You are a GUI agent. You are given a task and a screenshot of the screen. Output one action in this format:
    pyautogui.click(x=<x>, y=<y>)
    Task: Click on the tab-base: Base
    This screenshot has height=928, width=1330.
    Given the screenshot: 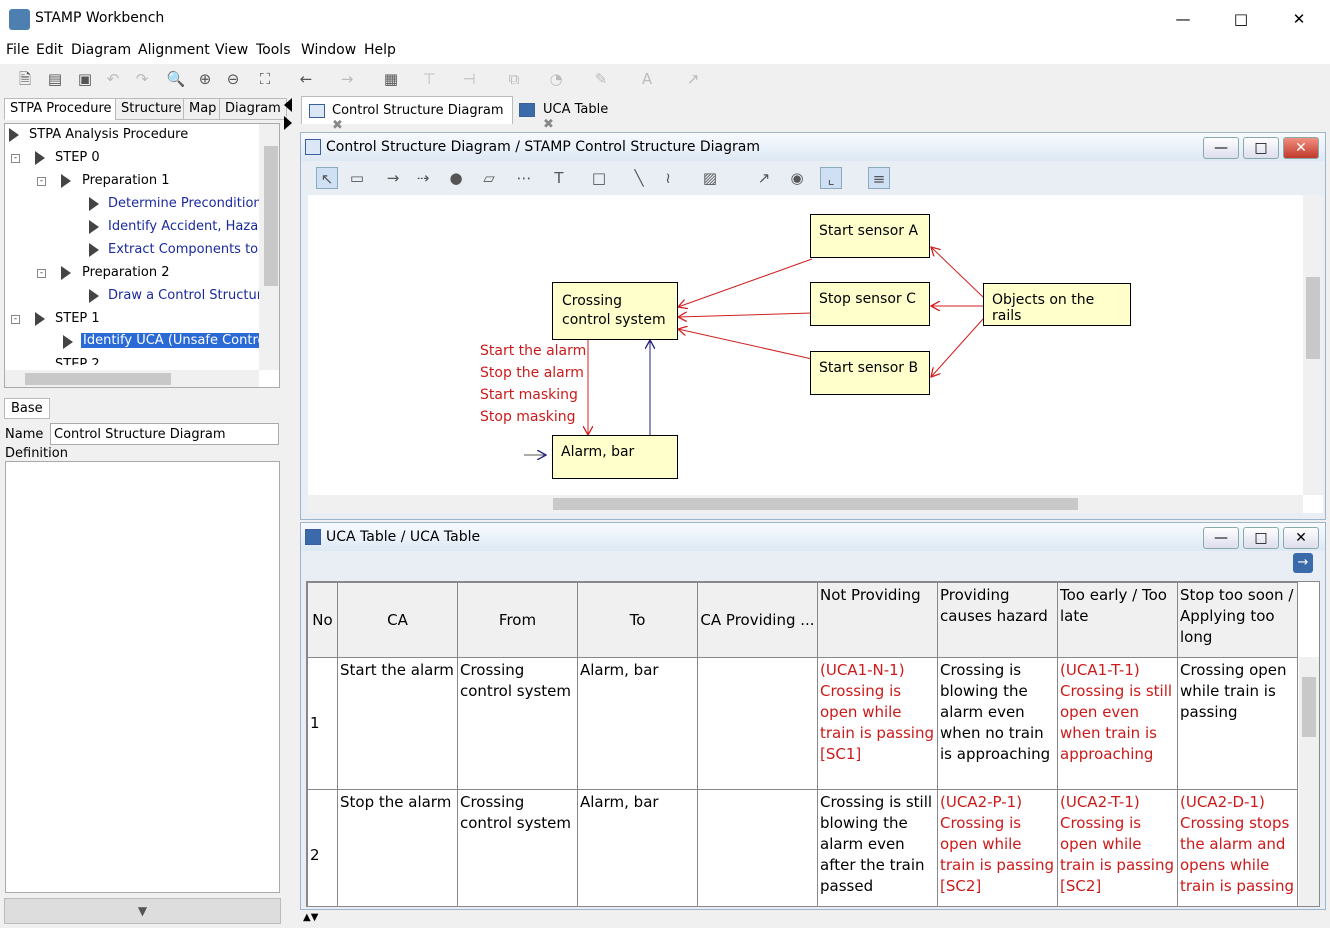 What is the action you would take?
    pyautogui.click(x=27, y=408)
    